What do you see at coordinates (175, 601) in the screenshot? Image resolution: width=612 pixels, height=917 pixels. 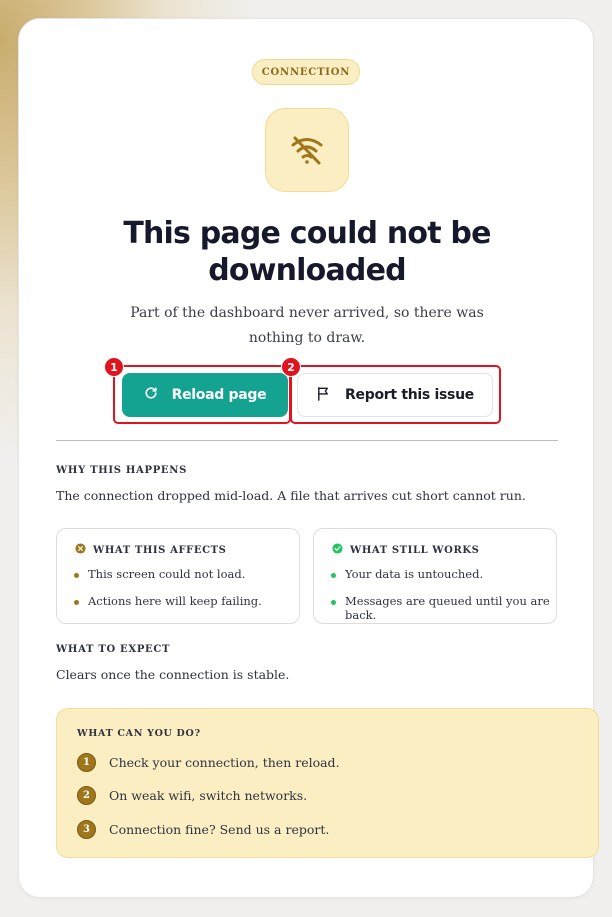 I see `affects-item: Actions here will keep failing.` at bounding box center [175, 601].